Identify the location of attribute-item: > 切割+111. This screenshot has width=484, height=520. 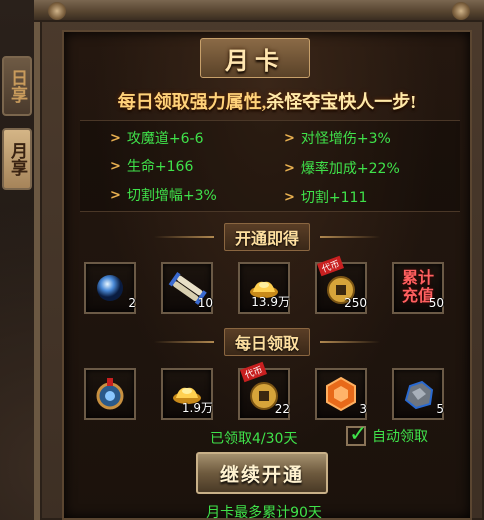
(325, 197).